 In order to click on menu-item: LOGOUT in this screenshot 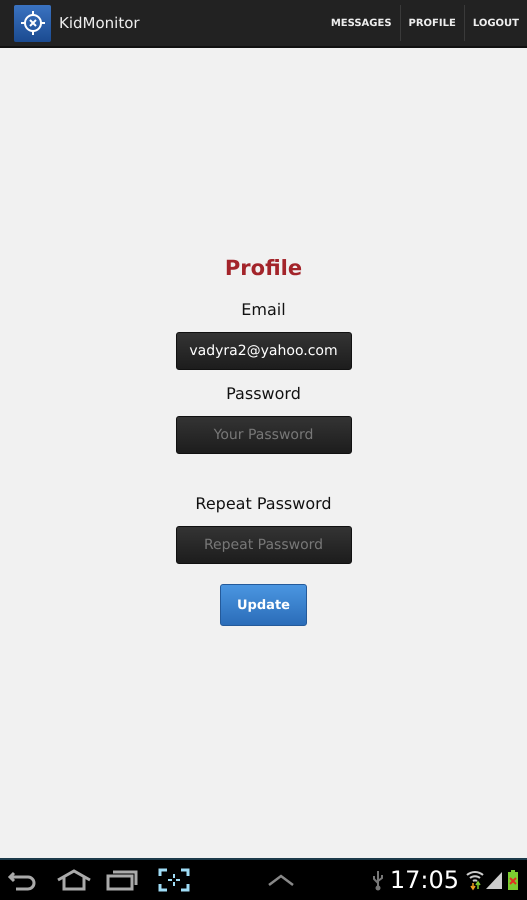, I will do `click(495, 23)`.